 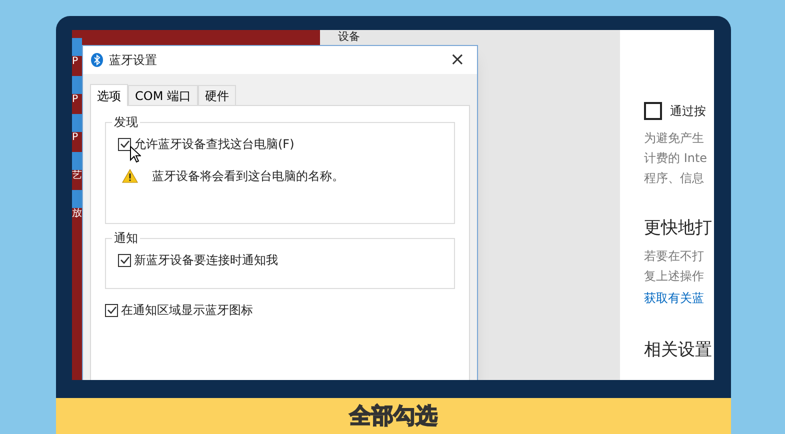 I want to click on description-text: 为避免产生, so click(x=674, y=138).